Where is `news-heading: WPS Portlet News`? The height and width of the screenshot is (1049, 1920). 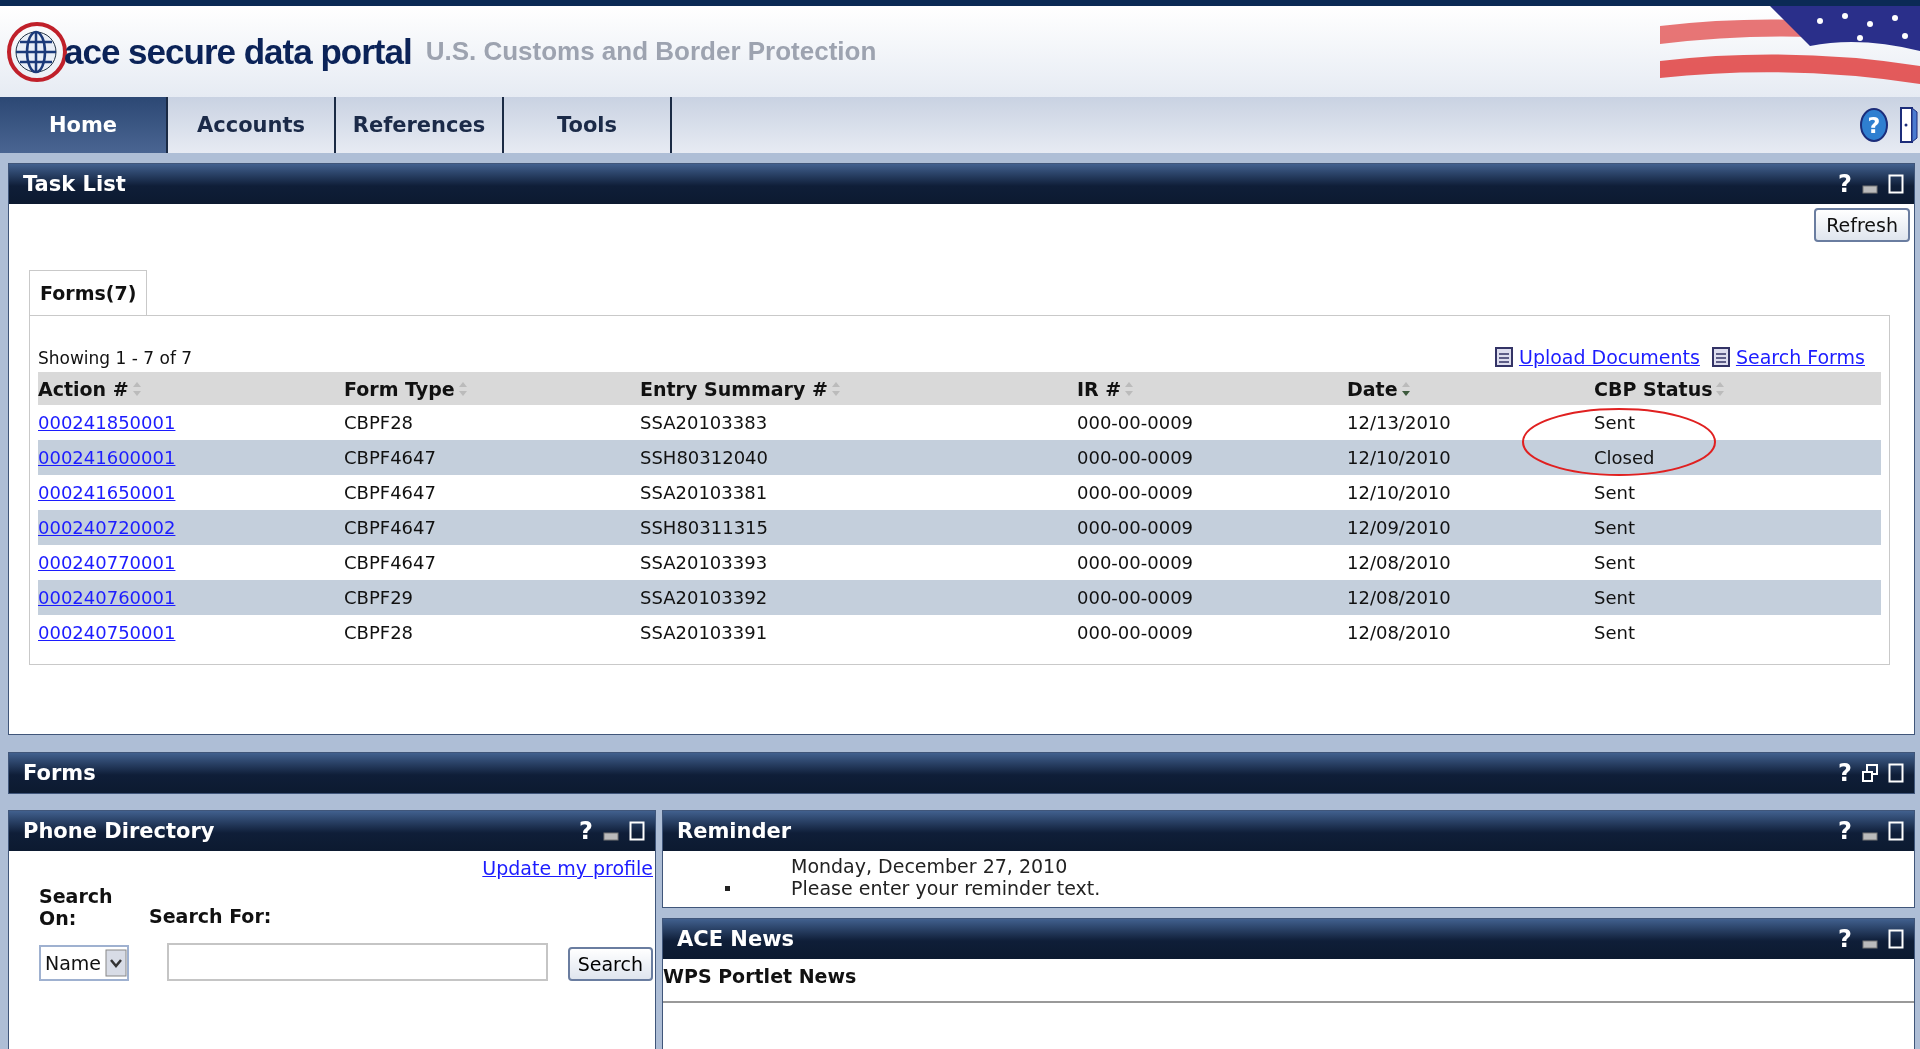
news-heading: WPS Portlet News is located at coordinates (760, 976).